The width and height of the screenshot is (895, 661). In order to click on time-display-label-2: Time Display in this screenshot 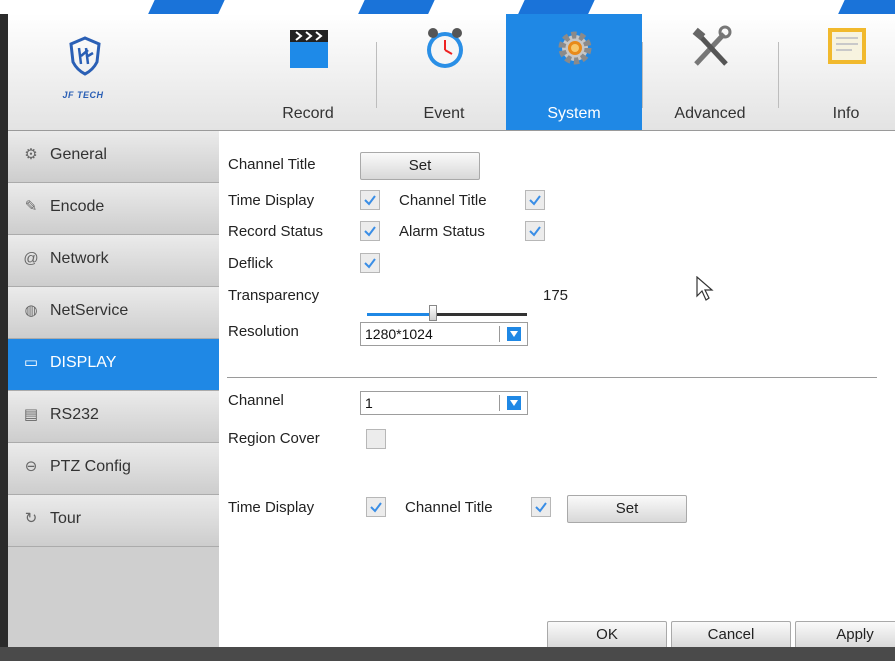, I will do `click(271, 507)`.